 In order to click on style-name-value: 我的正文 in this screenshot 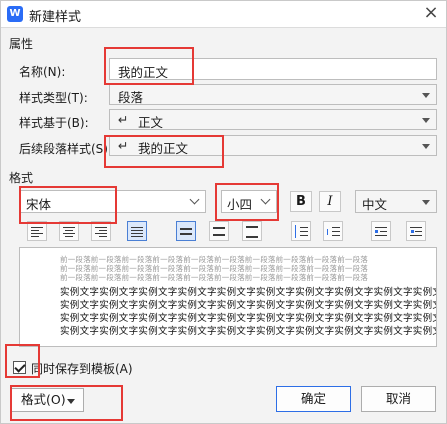, I will do `click(143, 72)`.